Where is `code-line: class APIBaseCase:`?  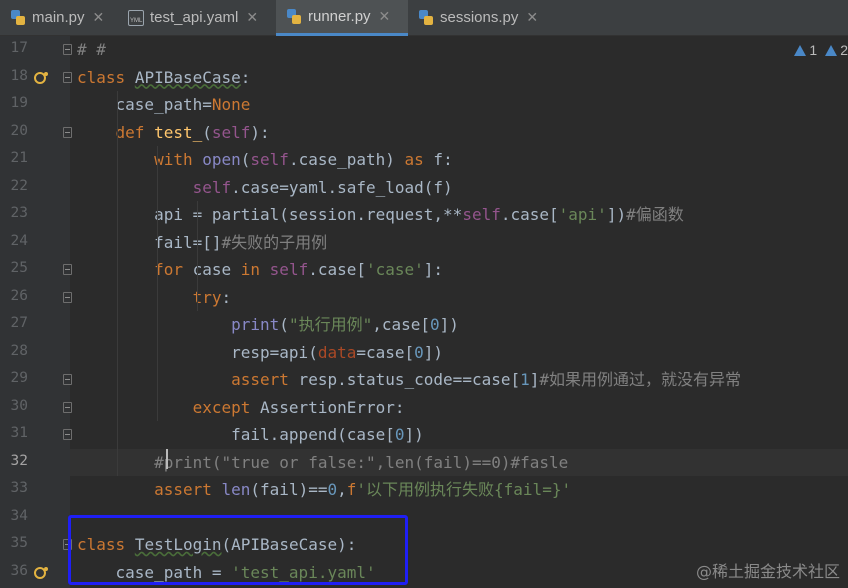 code-line: class APIBaseCase: is located at coordinates (459, 78).